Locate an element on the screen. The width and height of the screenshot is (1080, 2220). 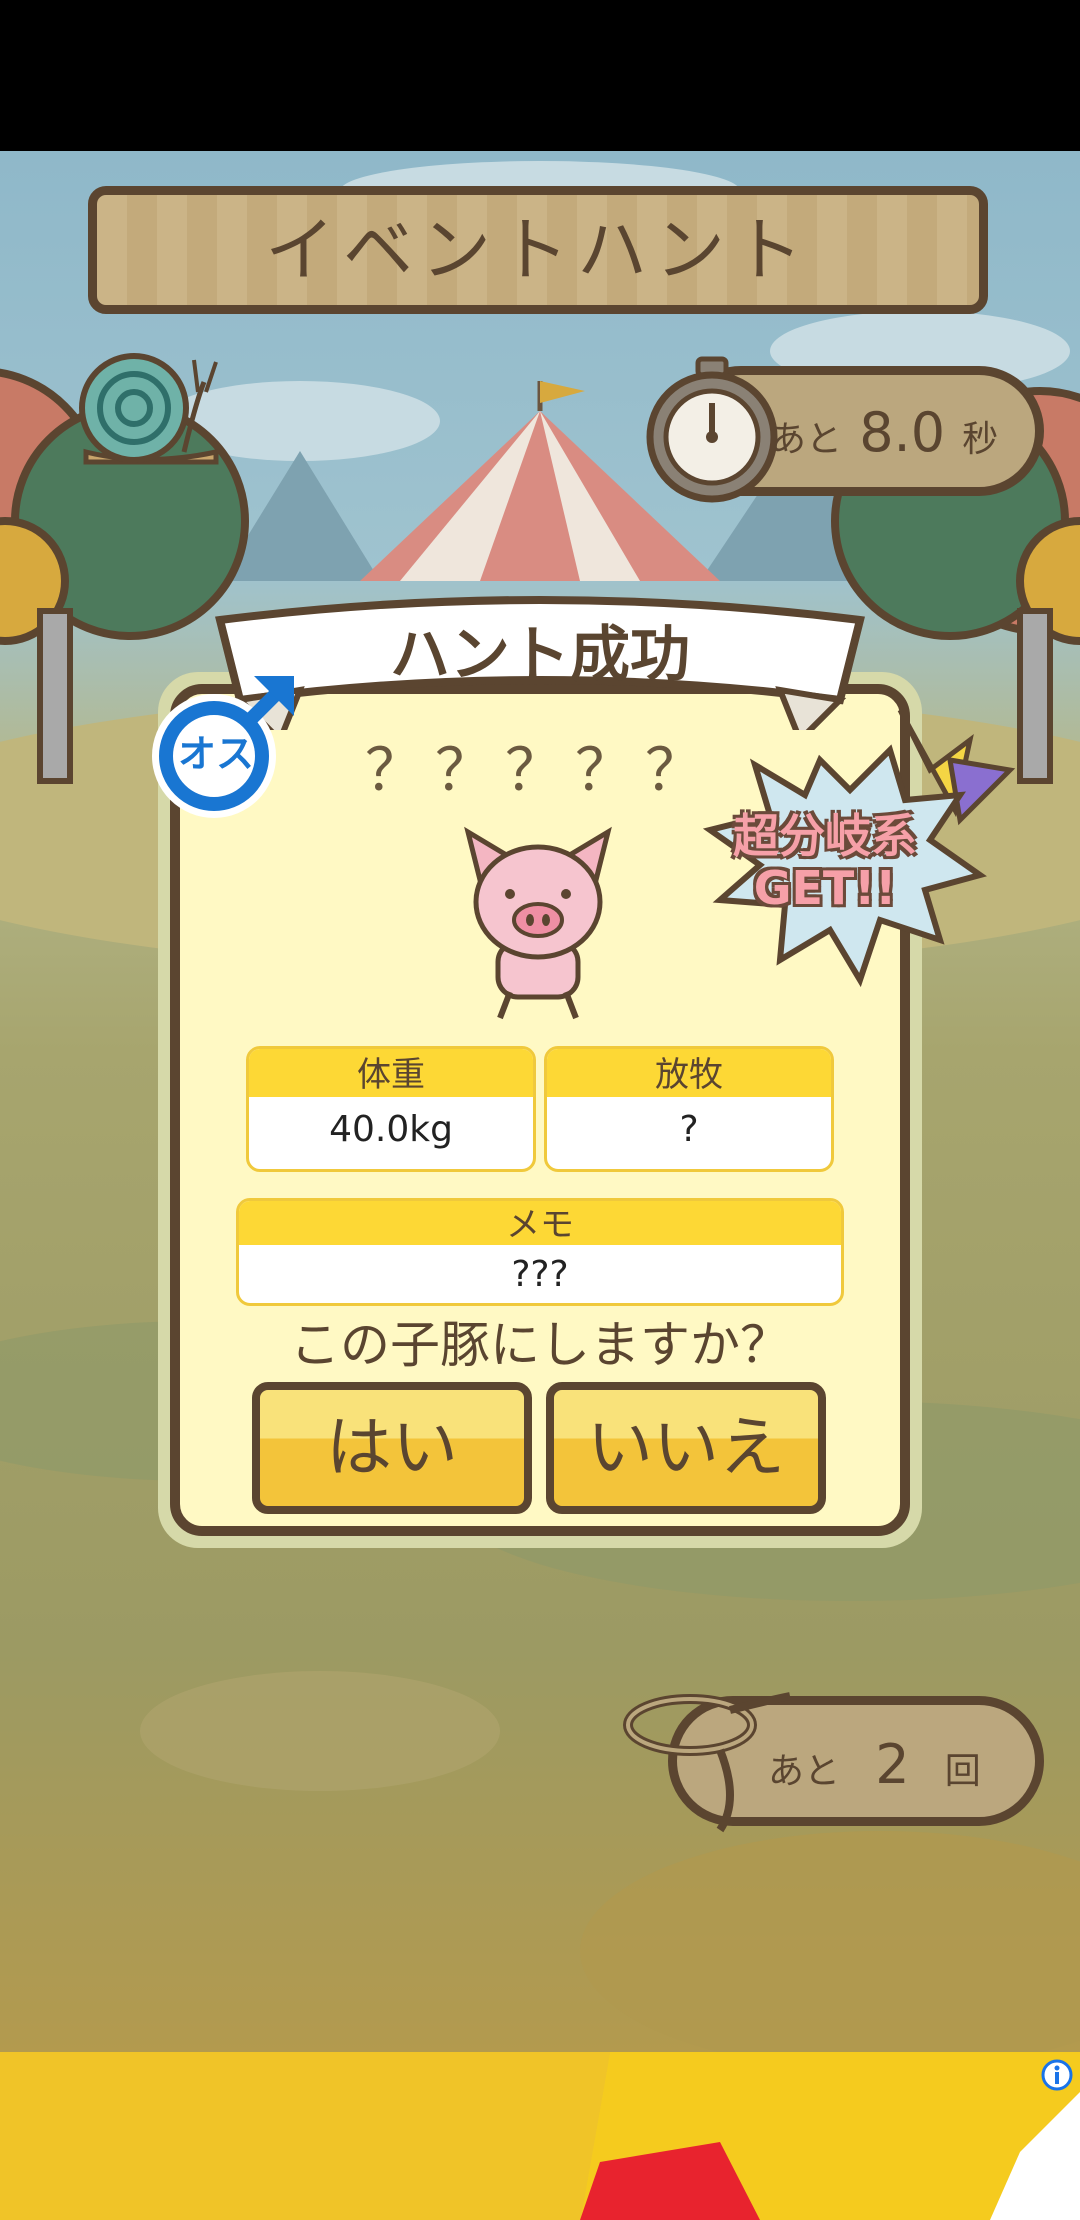
confirm-question: この子豚にしますか？ is located at coordinates (540, 1345).